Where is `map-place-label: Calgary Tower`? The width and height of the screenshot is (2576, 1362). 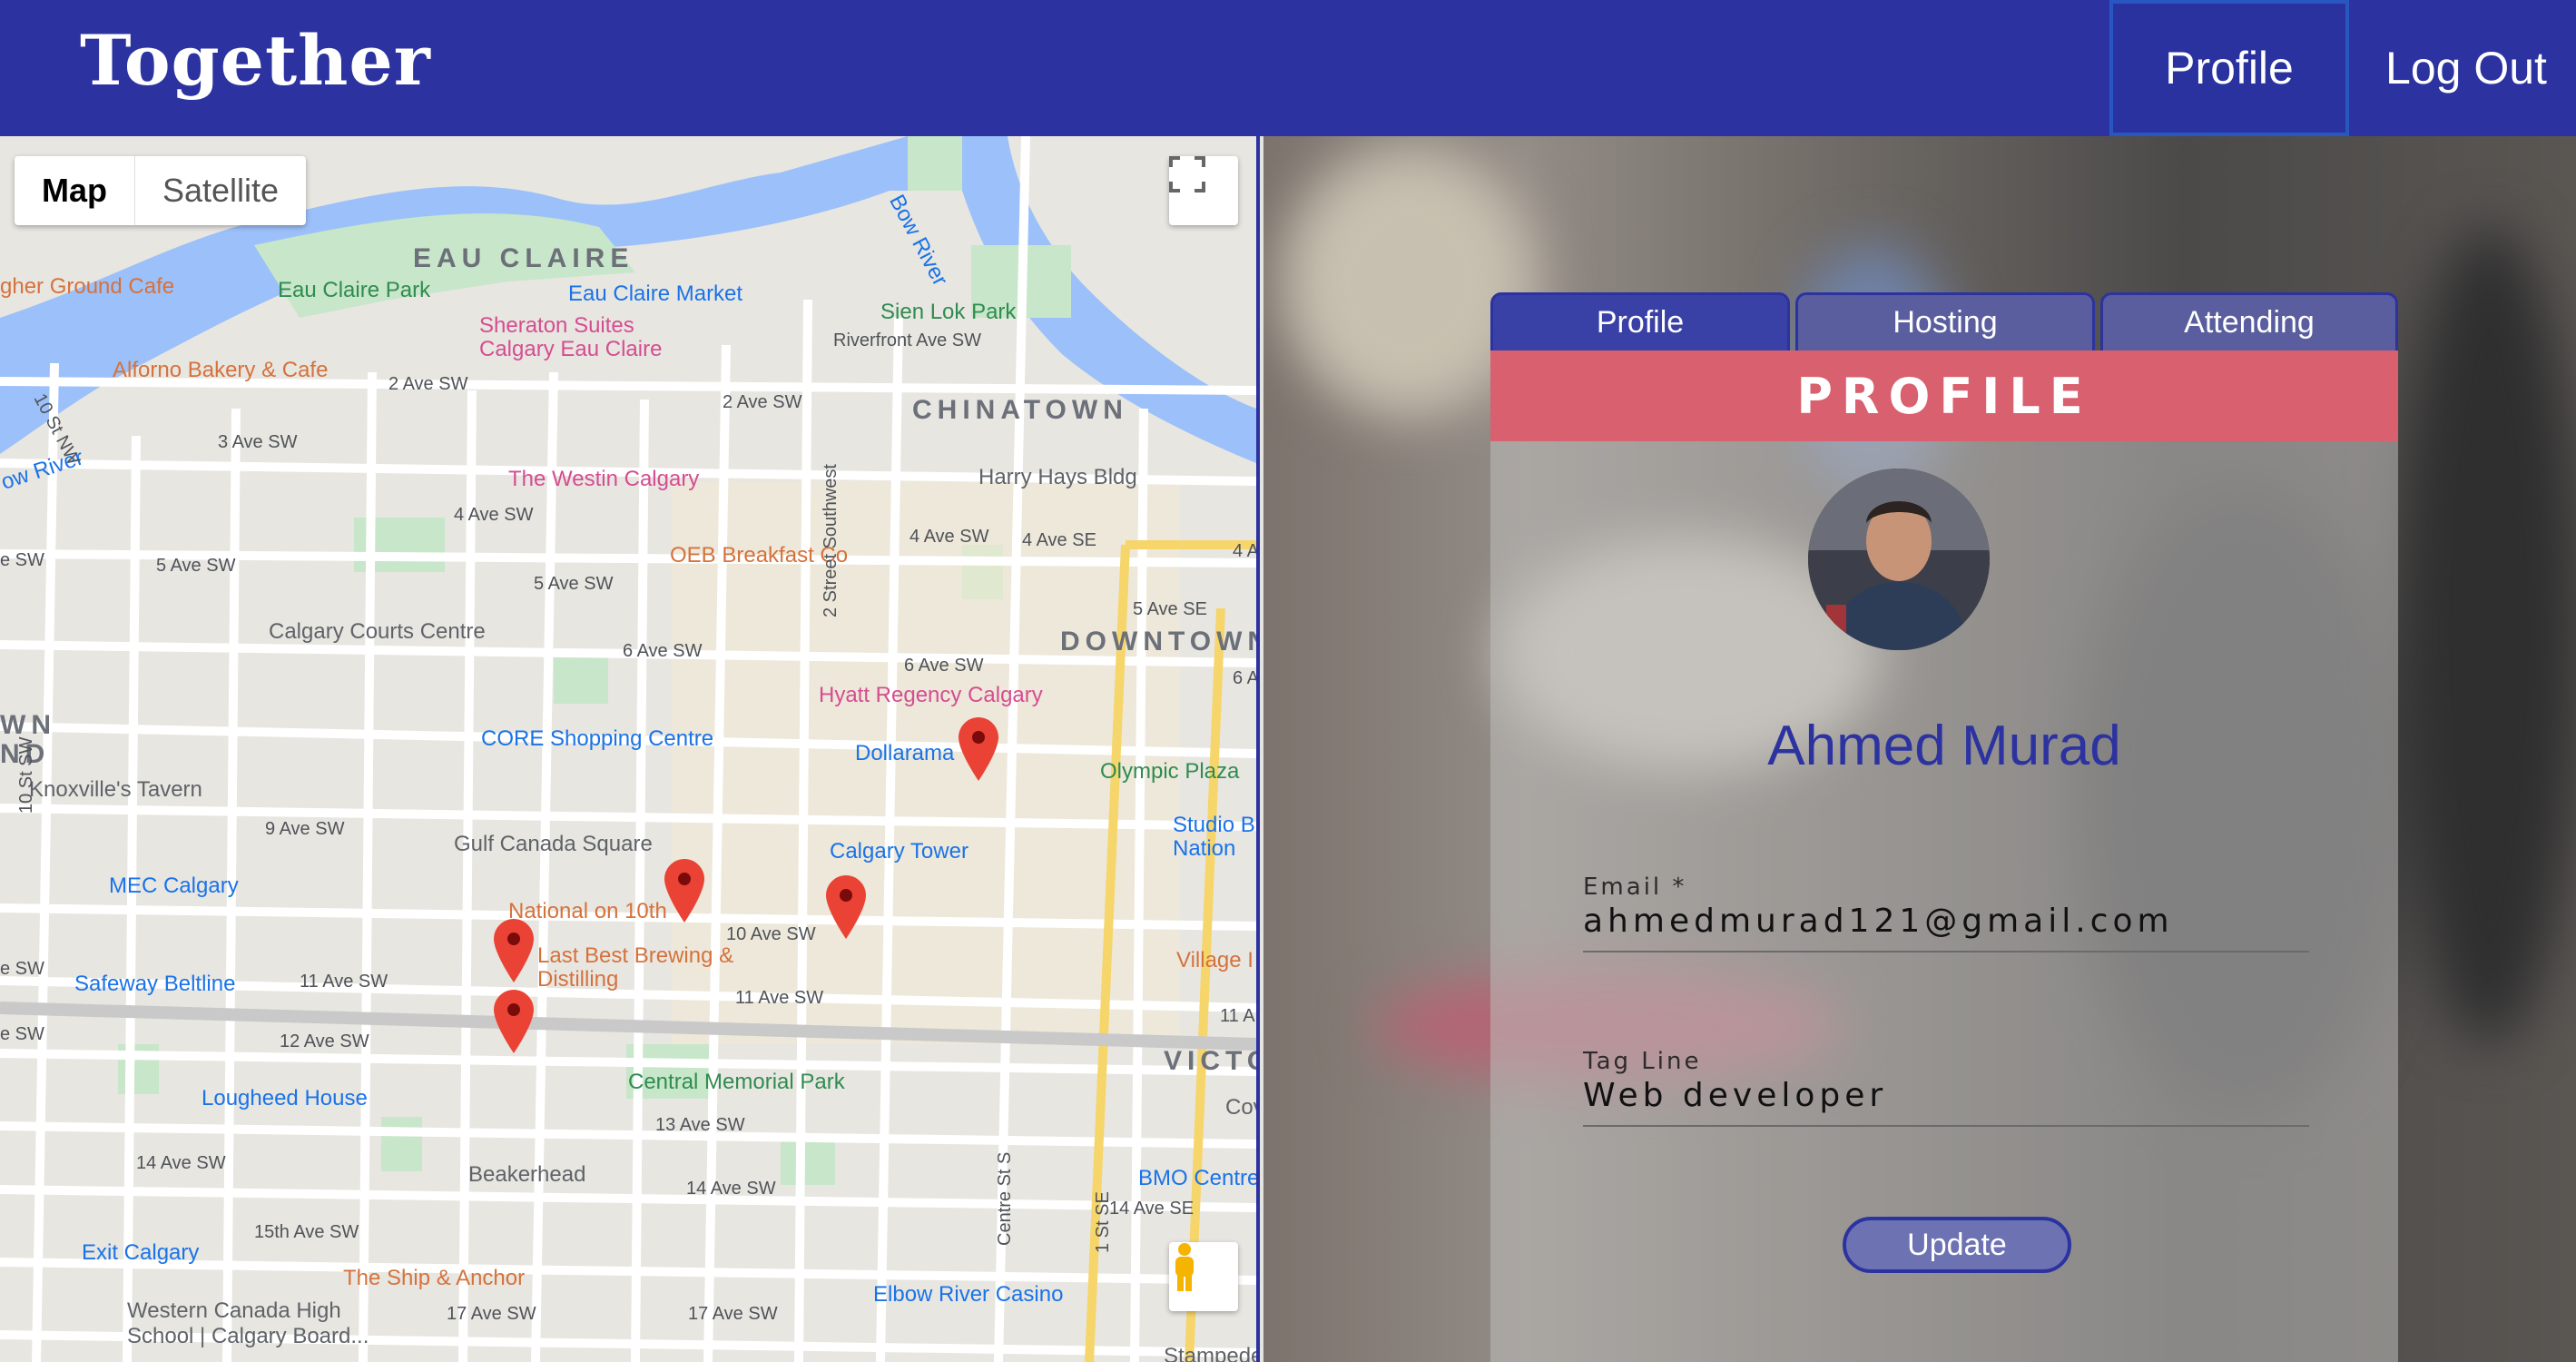
map-place-label: Calgary Tower is located at coordinates (899, 851).